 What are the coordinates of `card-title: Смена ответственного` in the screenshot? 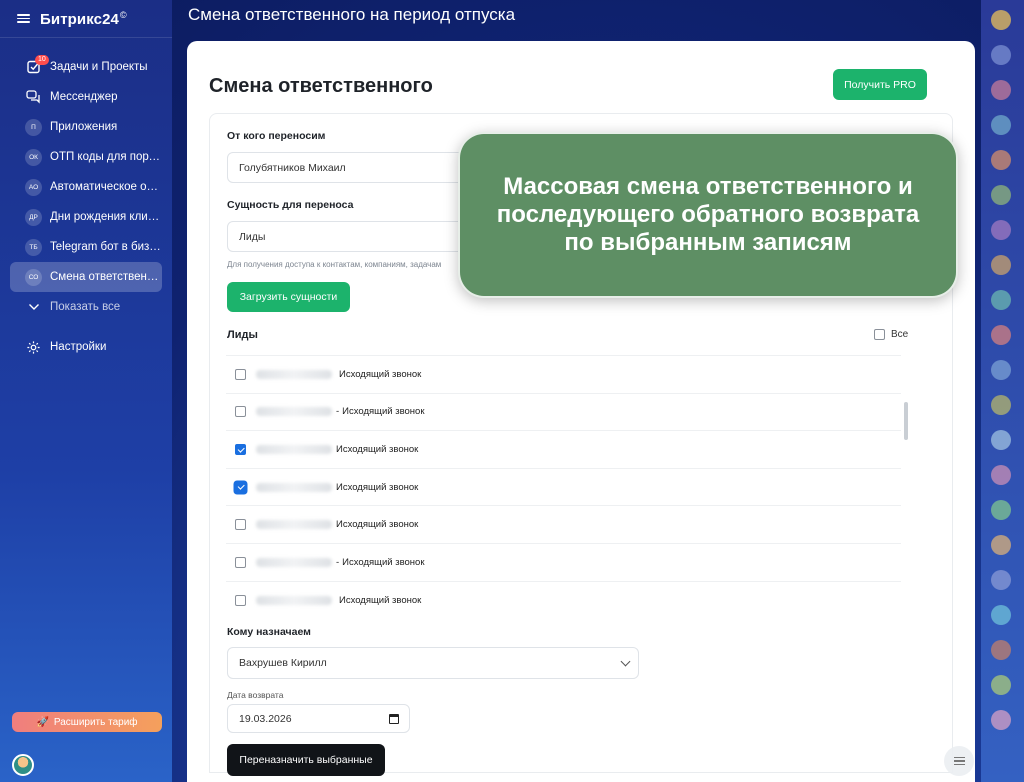 It's located at (321, 86).